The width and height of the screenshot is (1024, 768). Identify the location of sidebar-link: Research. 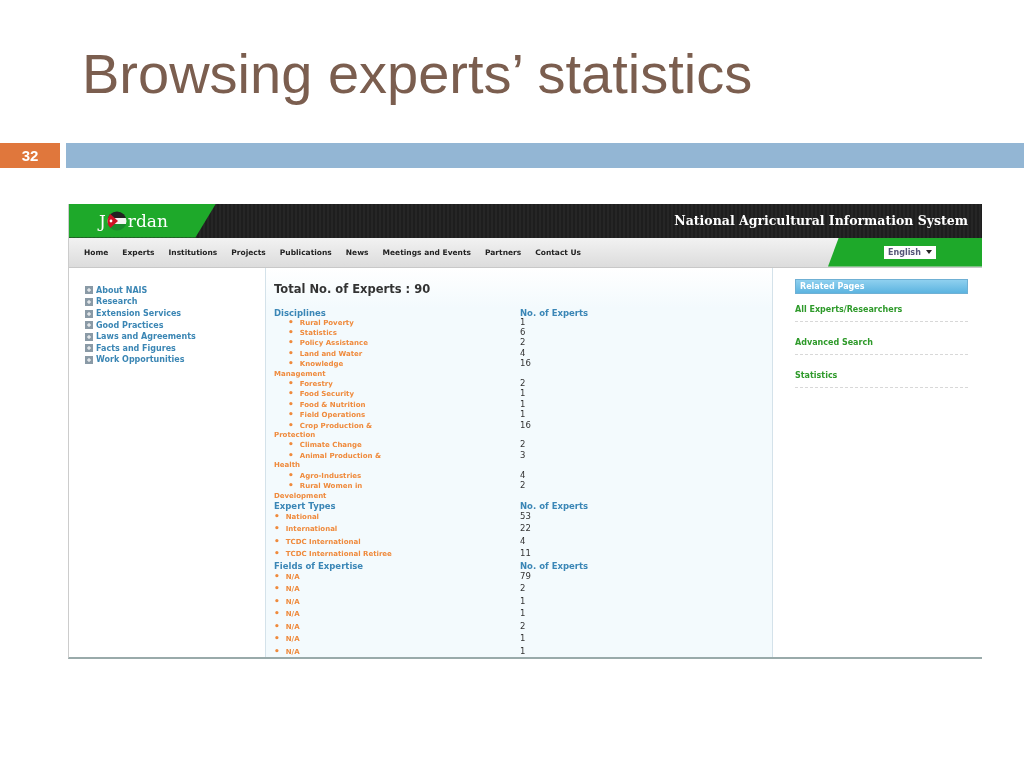
(117, 302).